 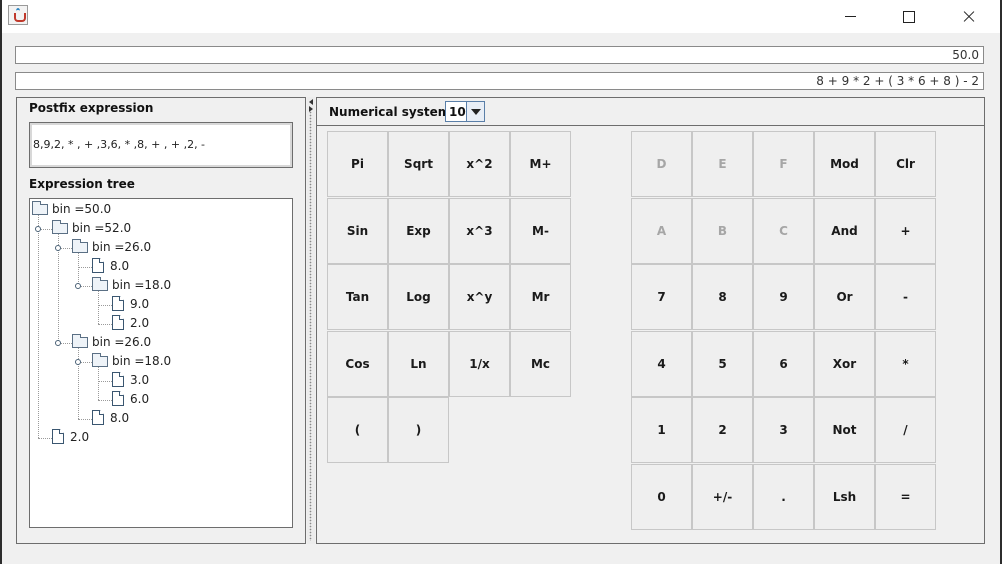 I want to click on lsh-button: Lsh, so click(x=844, y=496).